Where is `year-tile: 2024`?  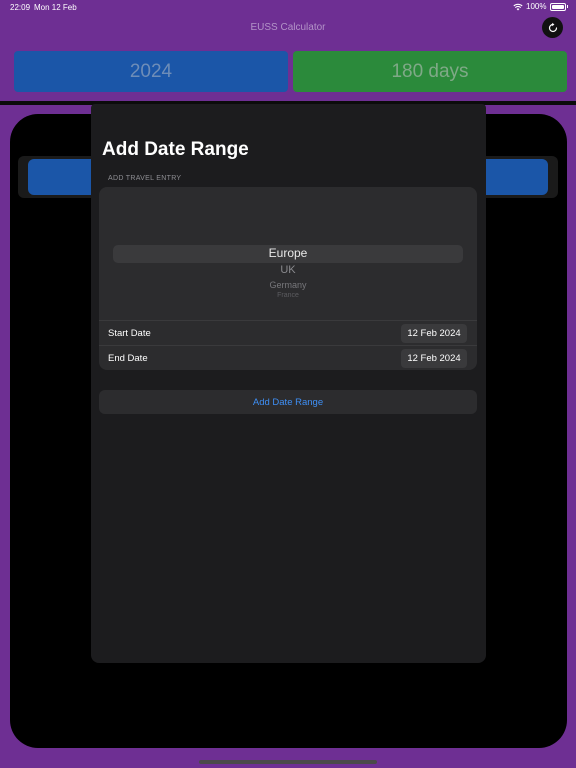
year-tile: 2024 is located at coordinates (151, 71).